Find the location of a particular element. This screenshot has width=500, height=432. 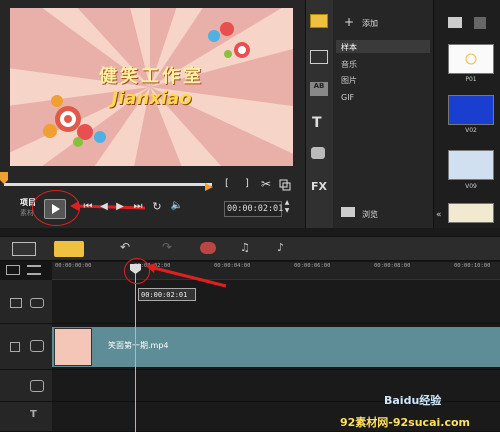

track-head-overlay is located at coordinates (26, 386).